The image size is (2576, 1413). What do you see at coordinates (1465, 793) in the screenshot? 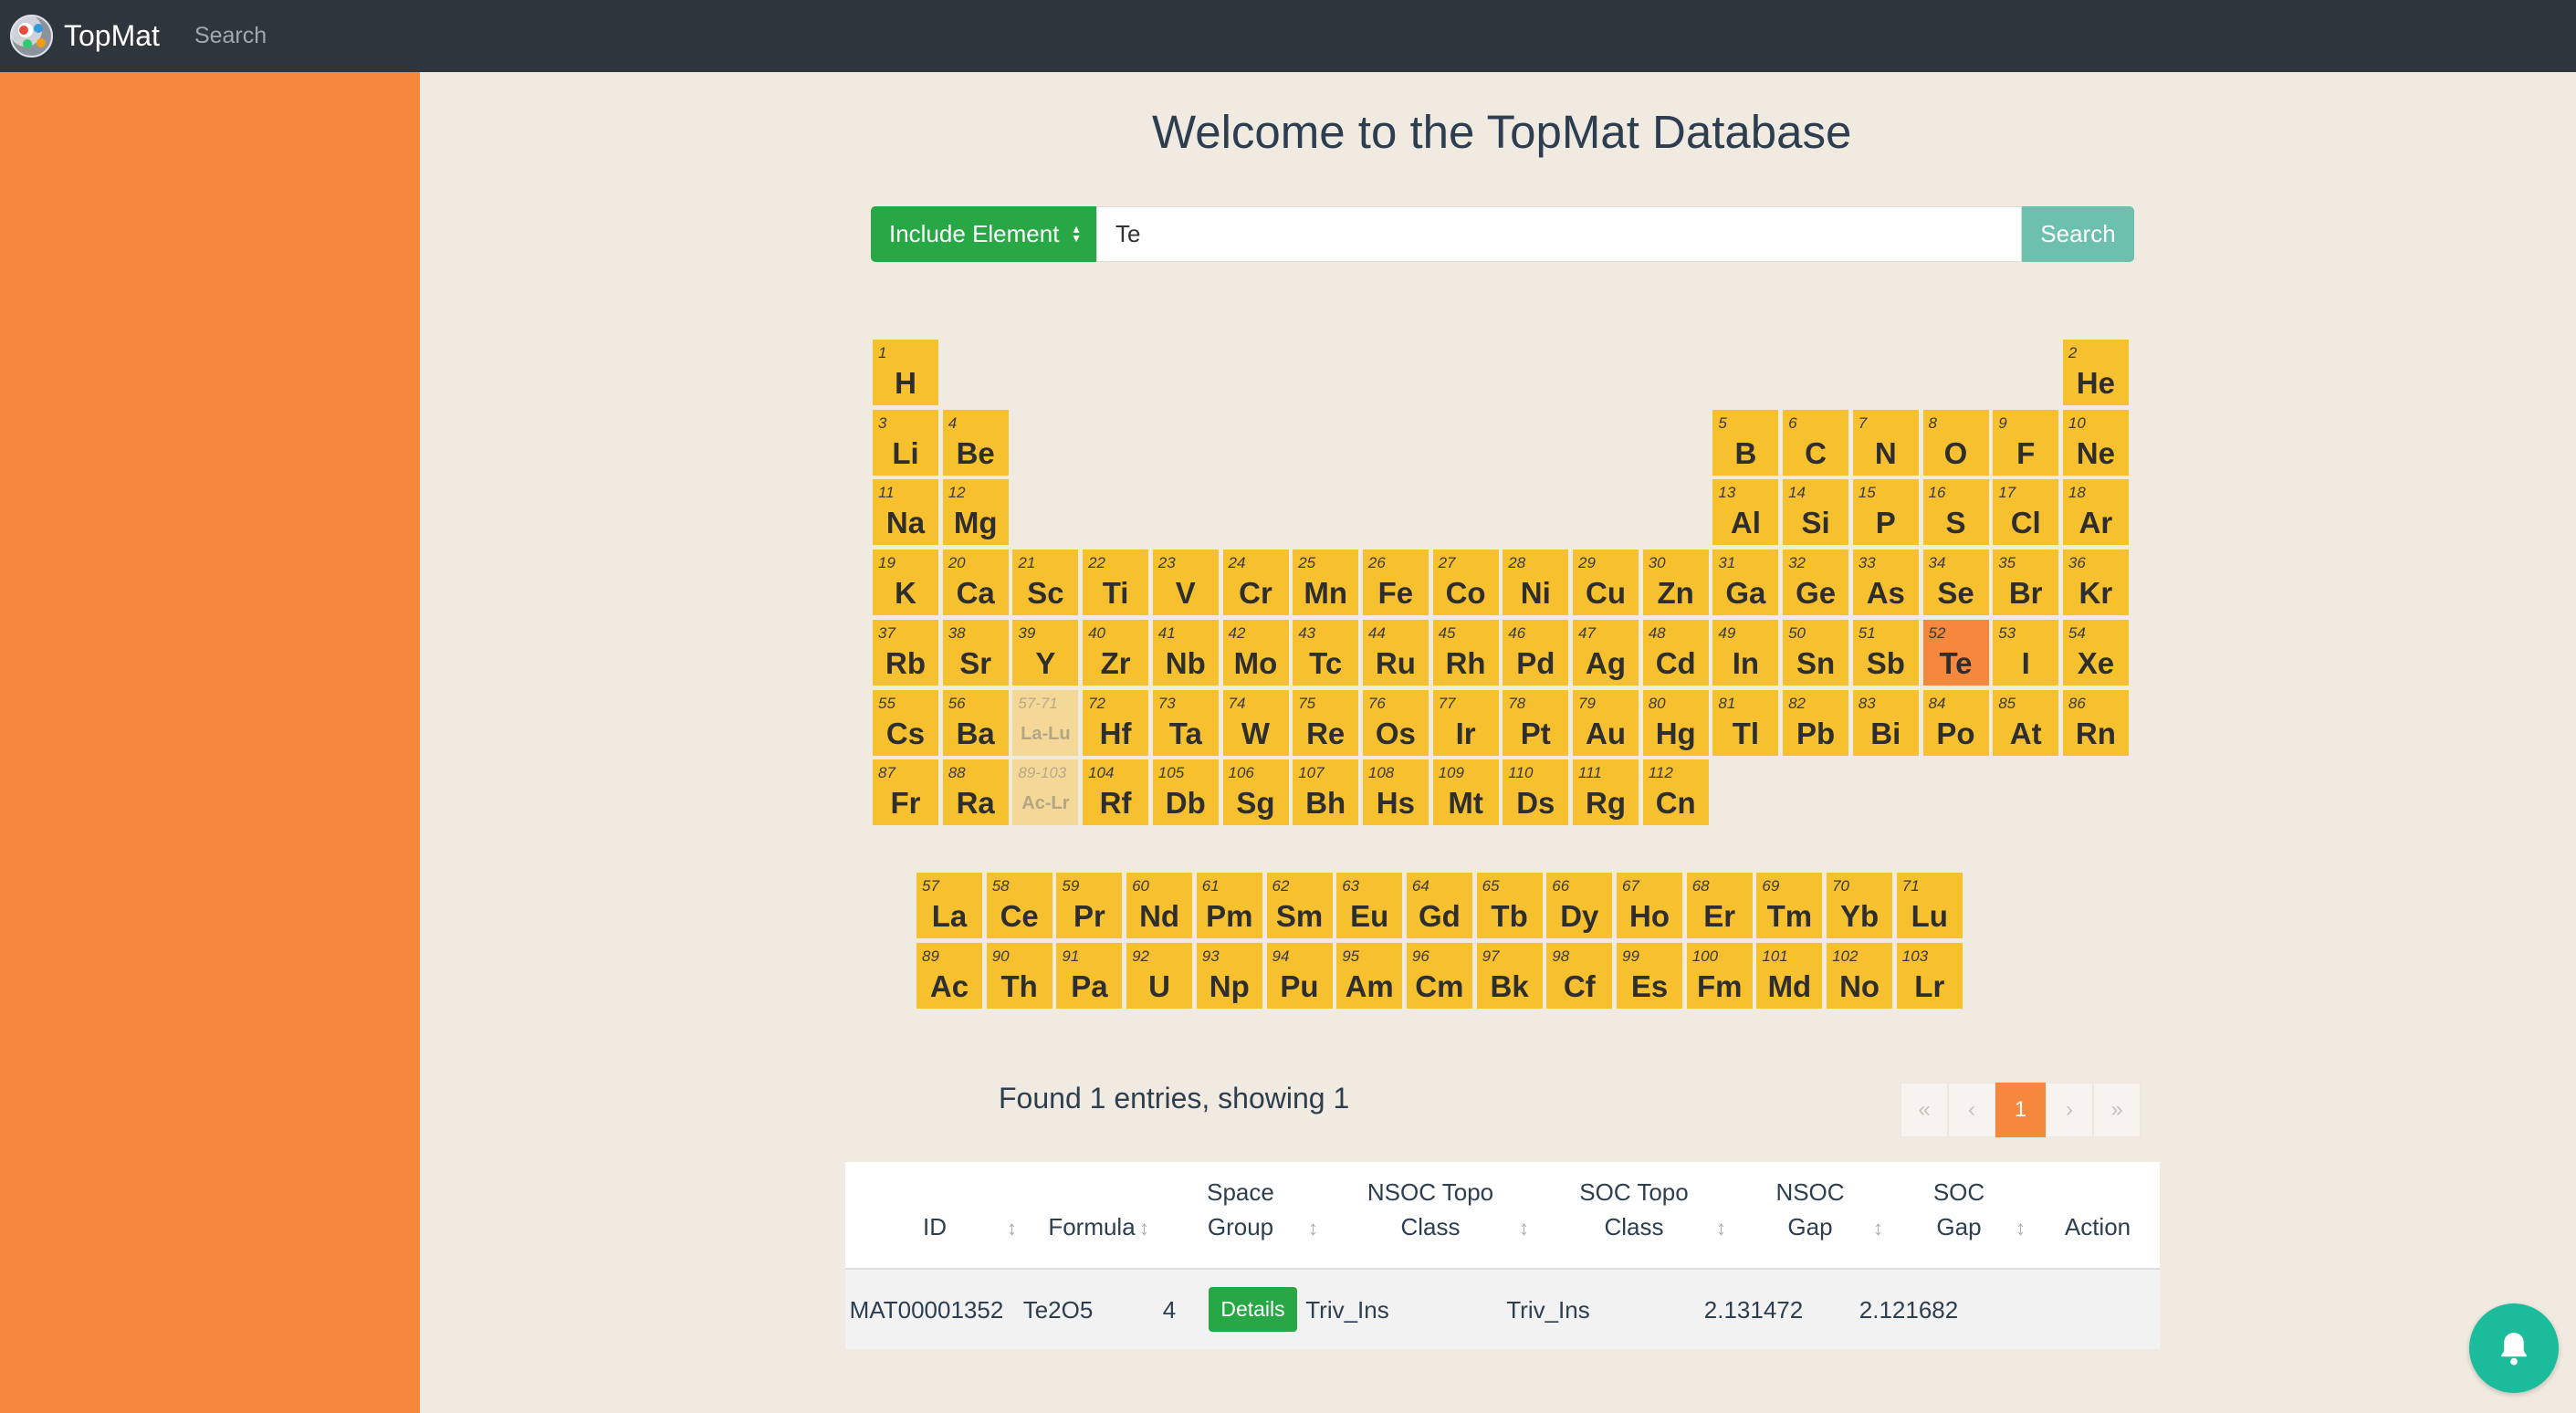
I see `element-mt: 109 Mt` at bounding box center [1465, 793].